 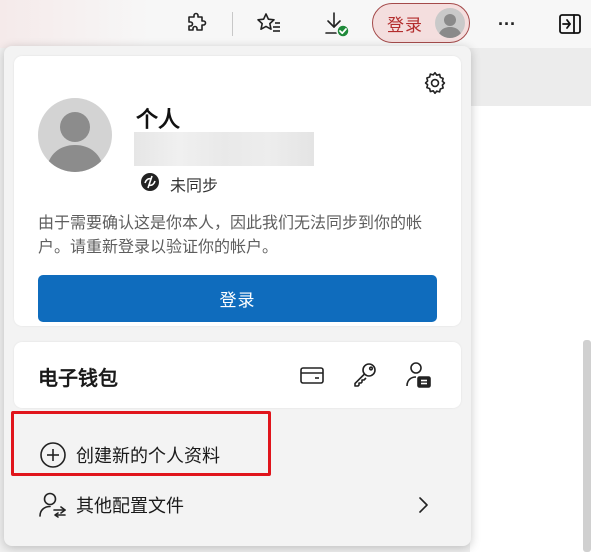 I want to click on highlight-annotation, so click(x=141, y=443).